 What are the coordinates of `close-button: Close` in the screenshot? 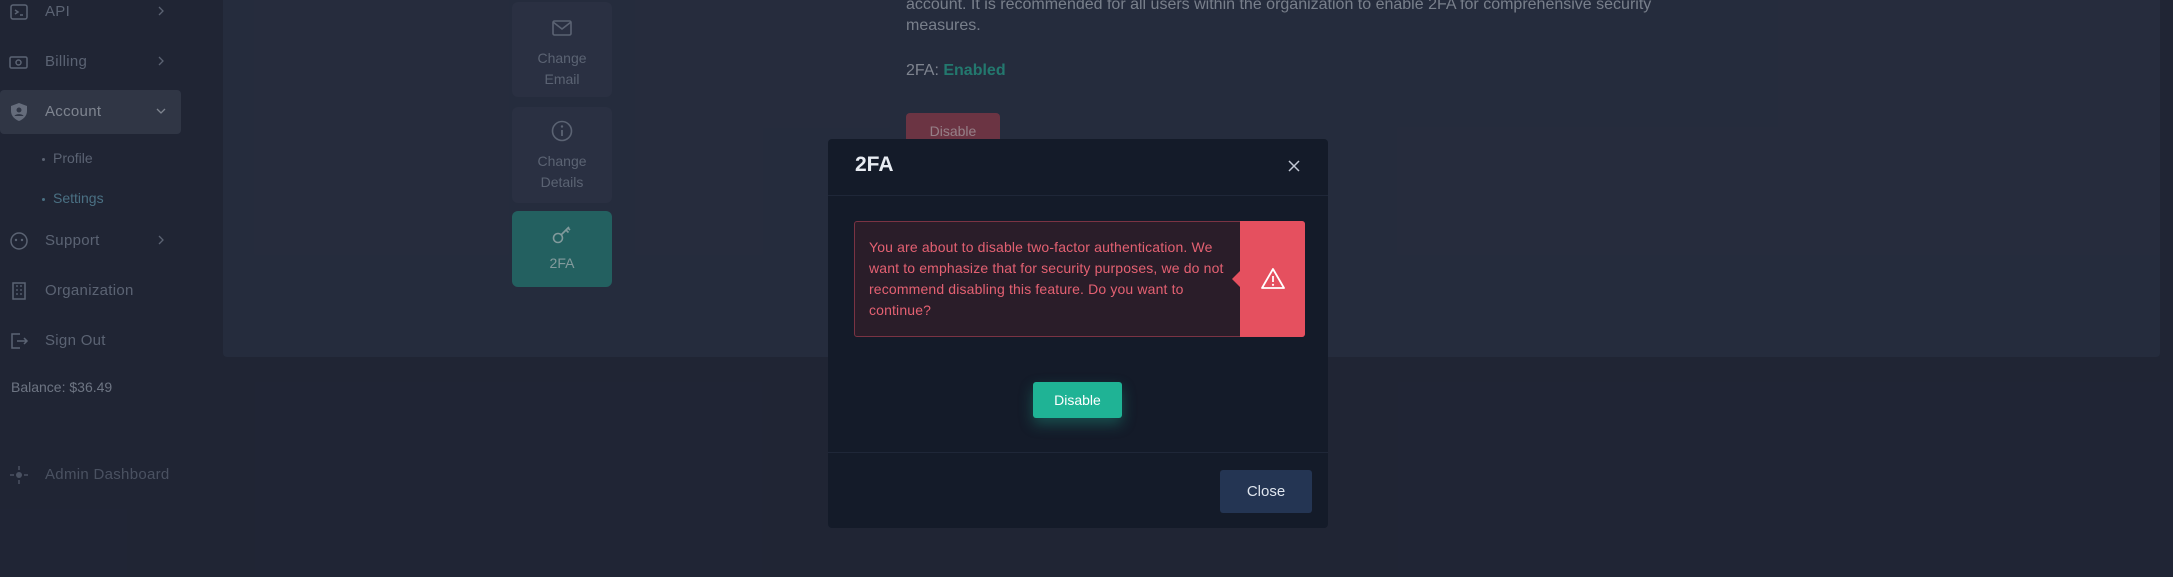 It's located at (1266, 491).